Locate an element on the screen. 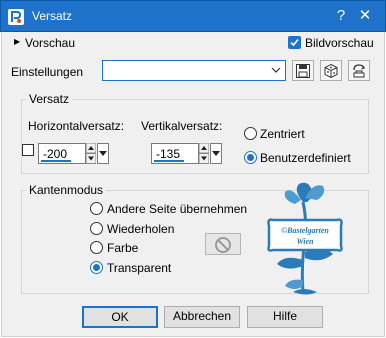 The height and width of the screenshot is (338, 386). cancel-button: Abbrechen is located at coordinates (202, 317).